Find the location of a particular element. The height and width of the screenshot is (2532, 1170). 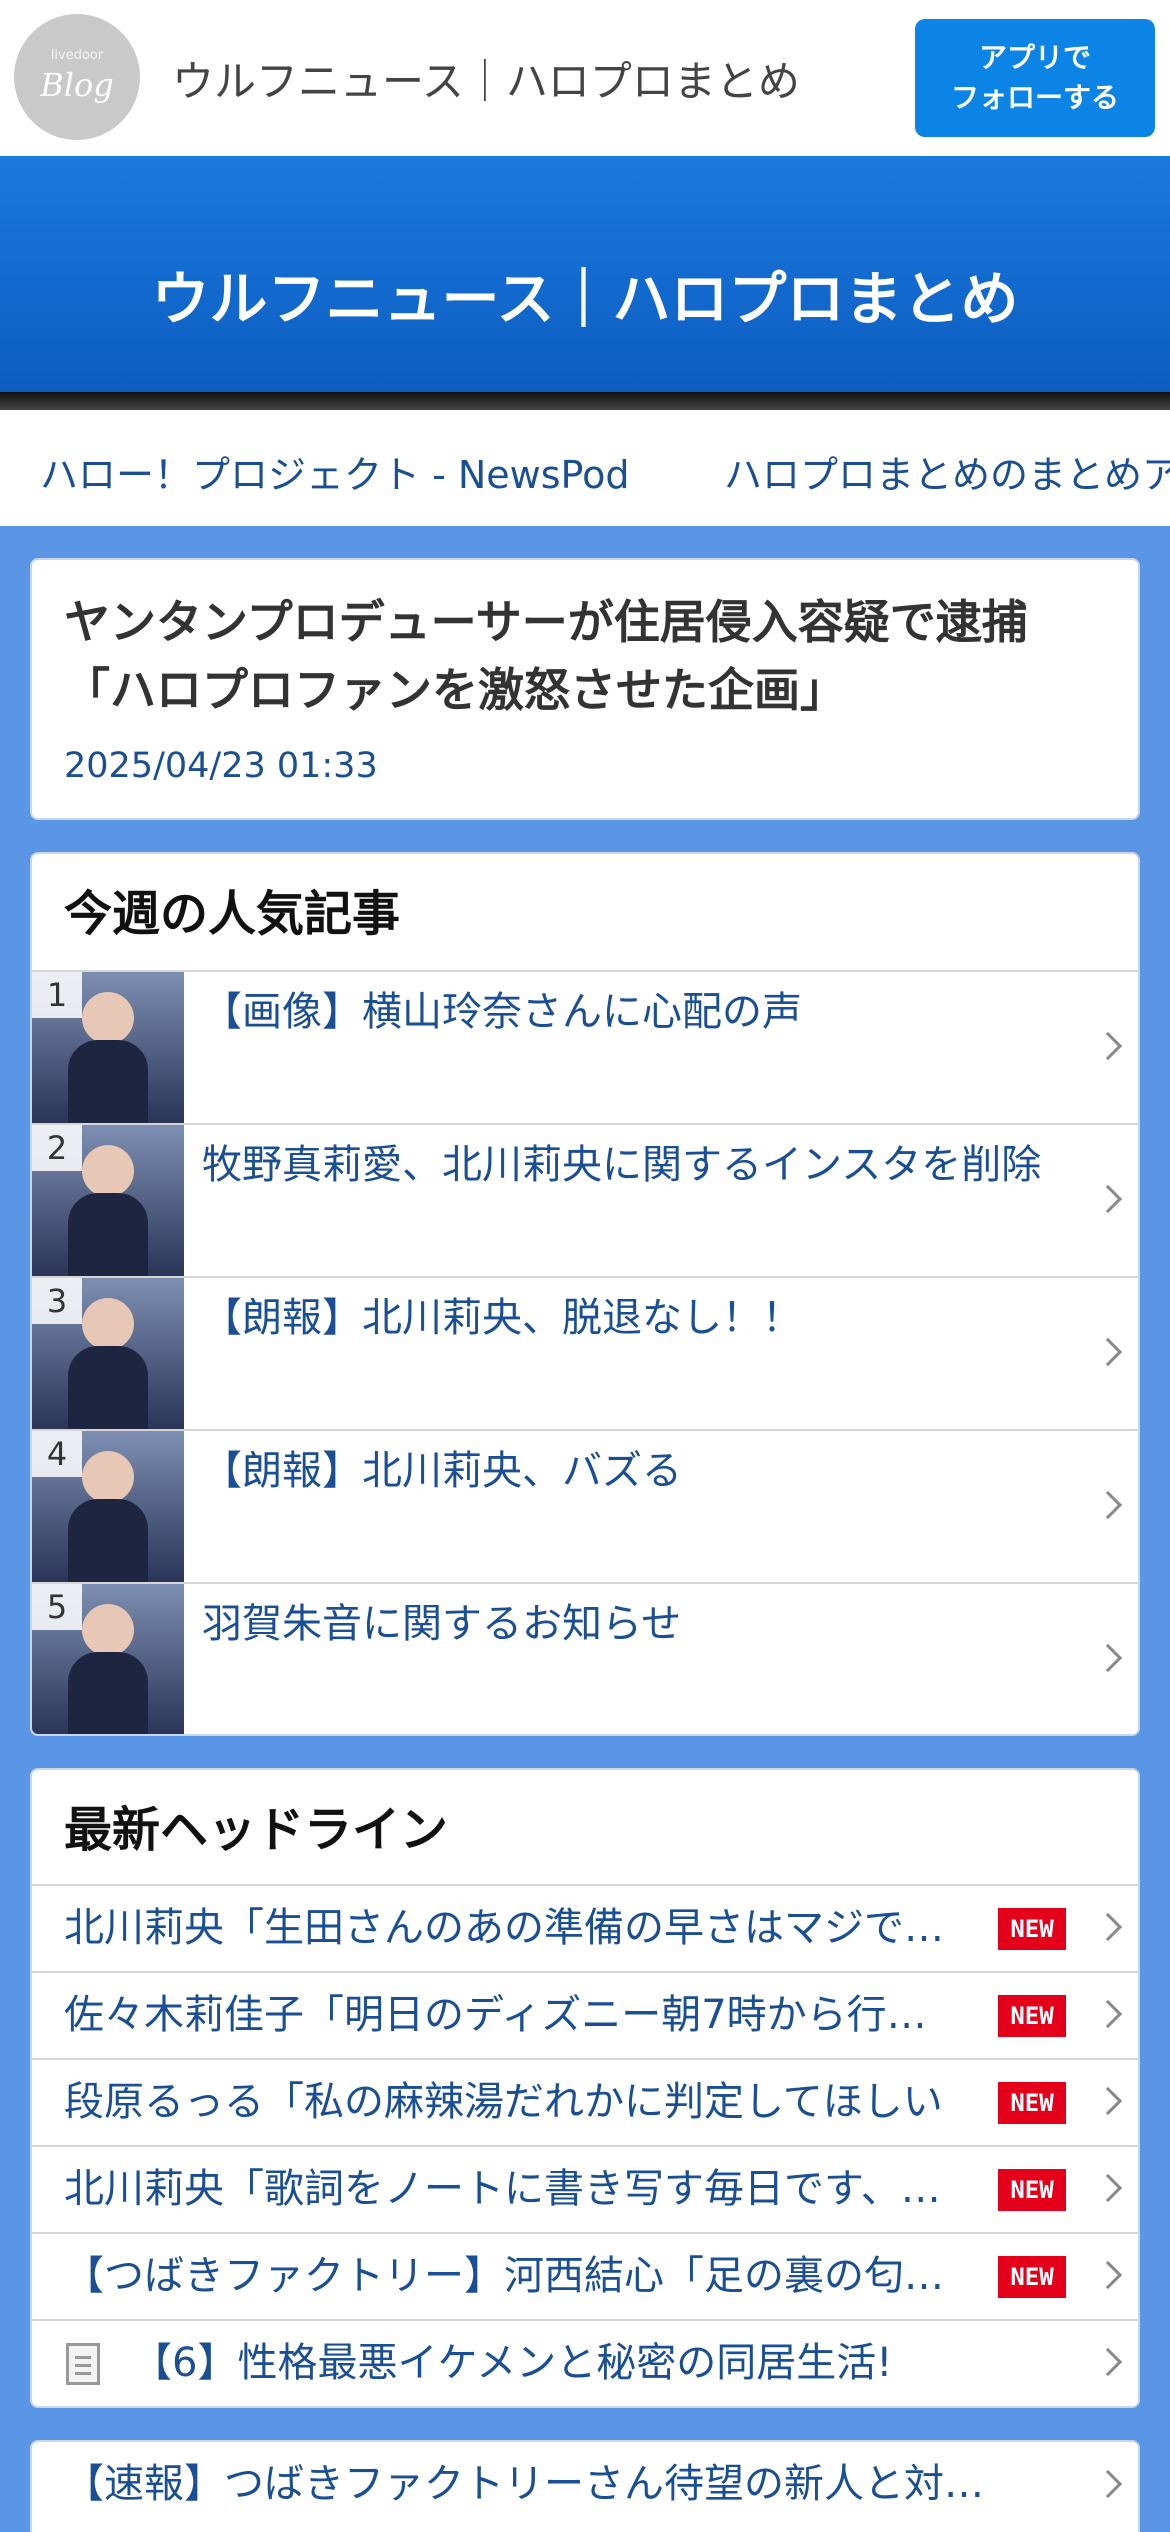

headline-text: 段原るっる「私の麻辣湯だれかに判定してほしい is located at coordinates (503, 2102).